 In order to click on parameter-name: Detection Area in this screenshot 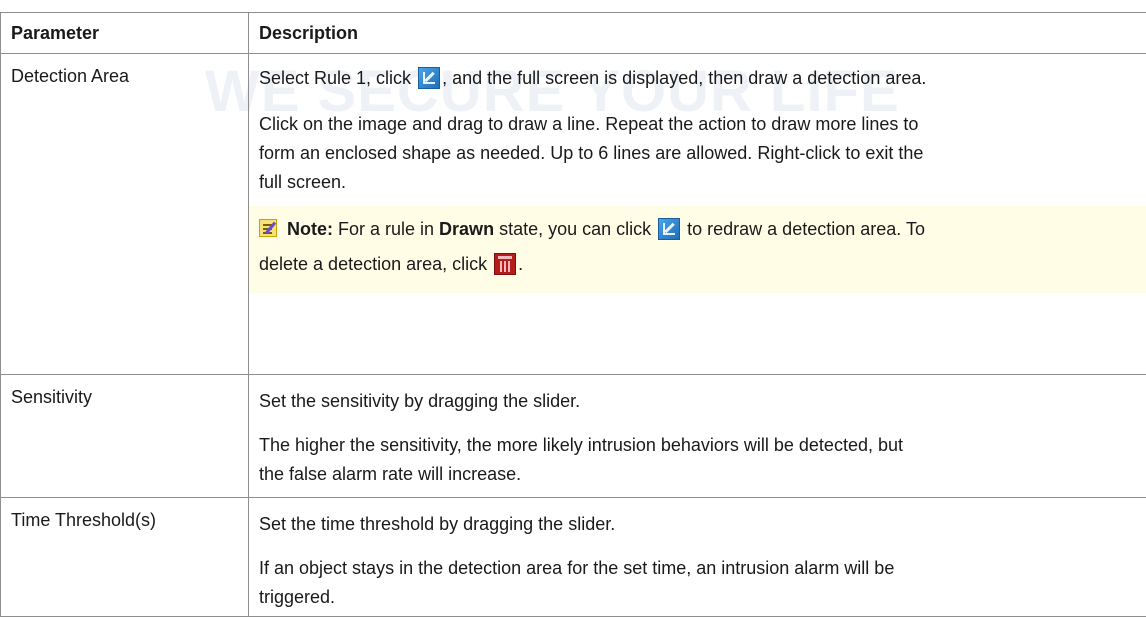, I will do `click(125, 214)`.